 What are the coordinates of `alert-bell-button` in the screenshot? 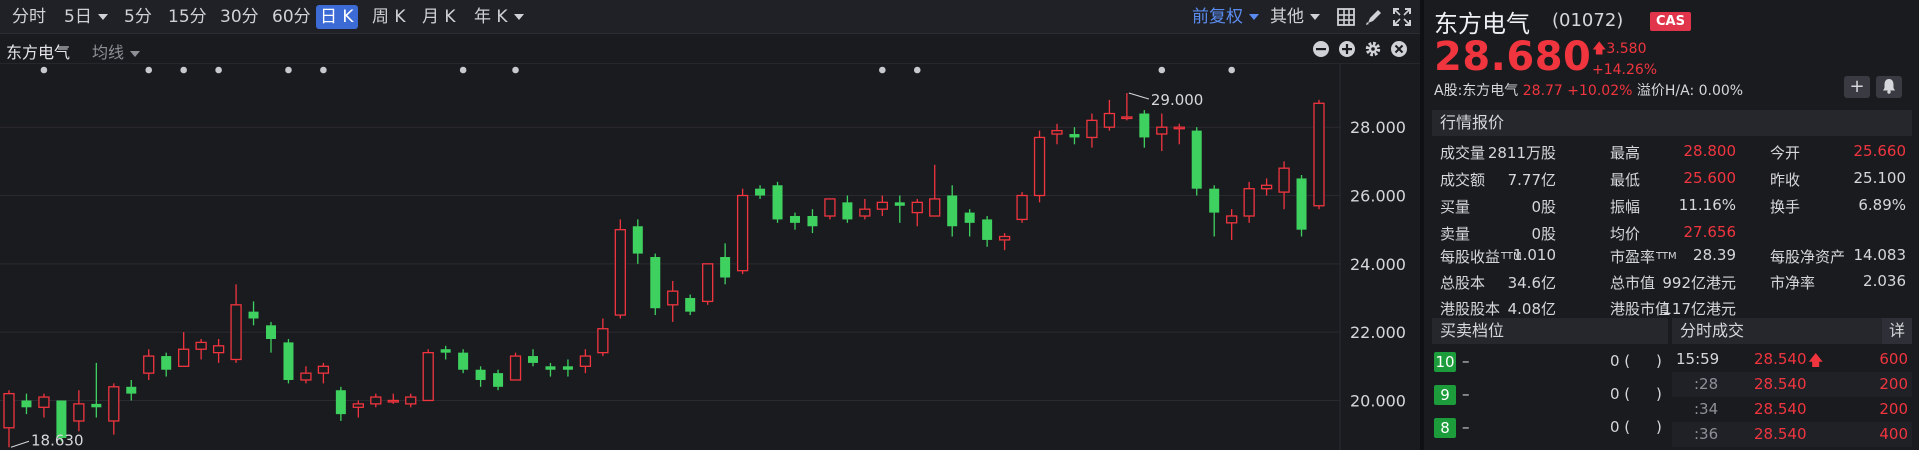 It's located at (1889, 87).